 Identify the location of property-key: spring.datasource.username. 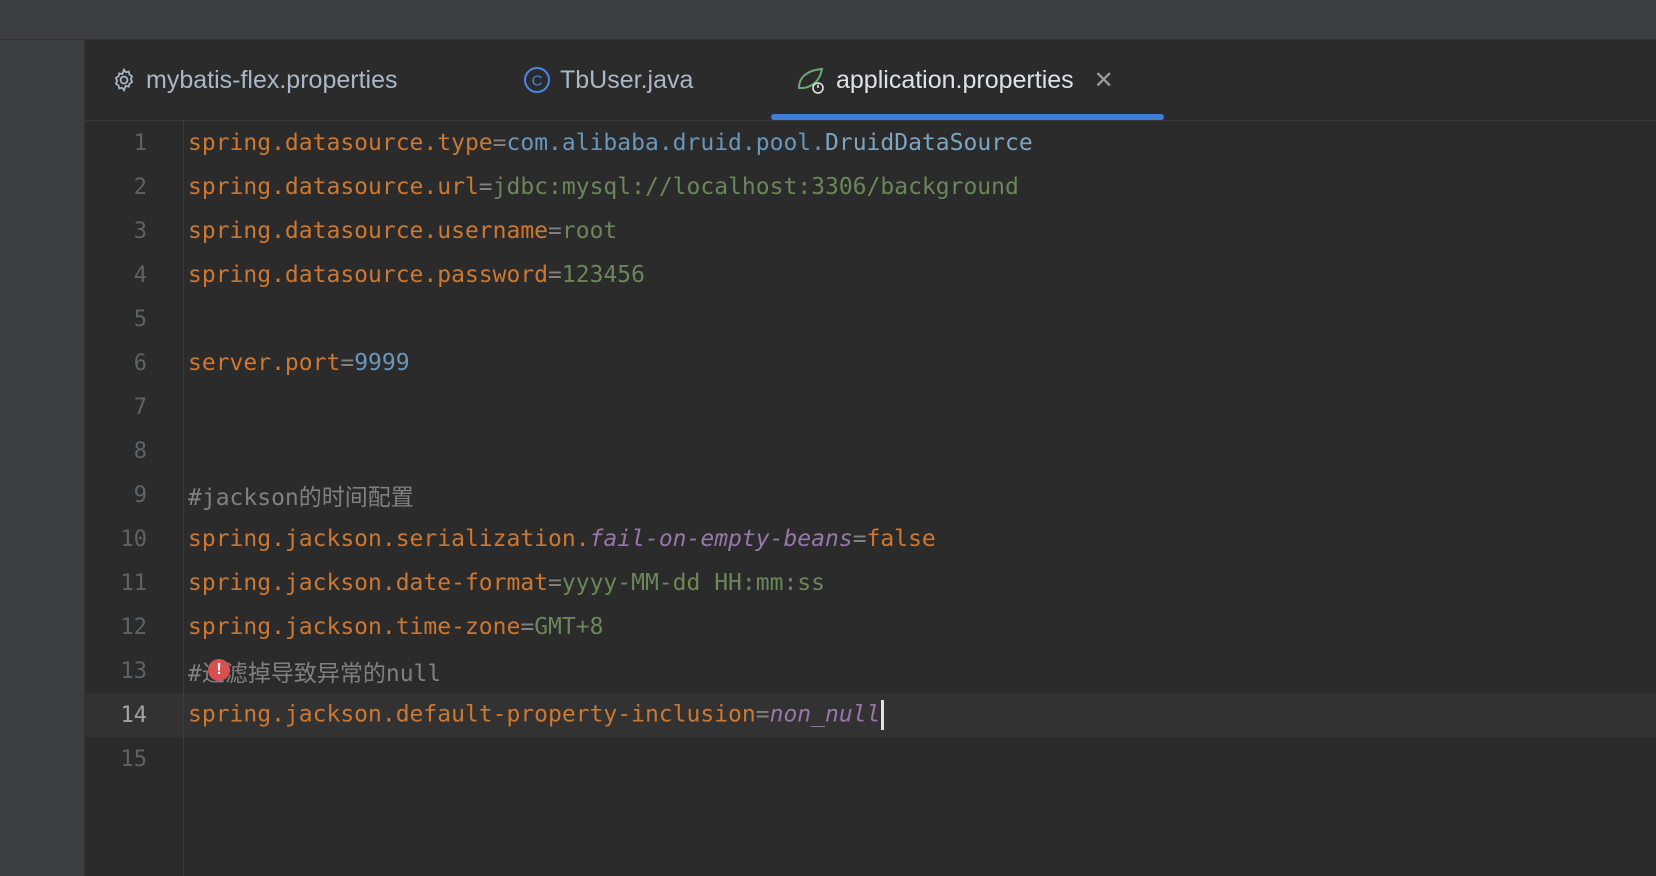
(368, 231).